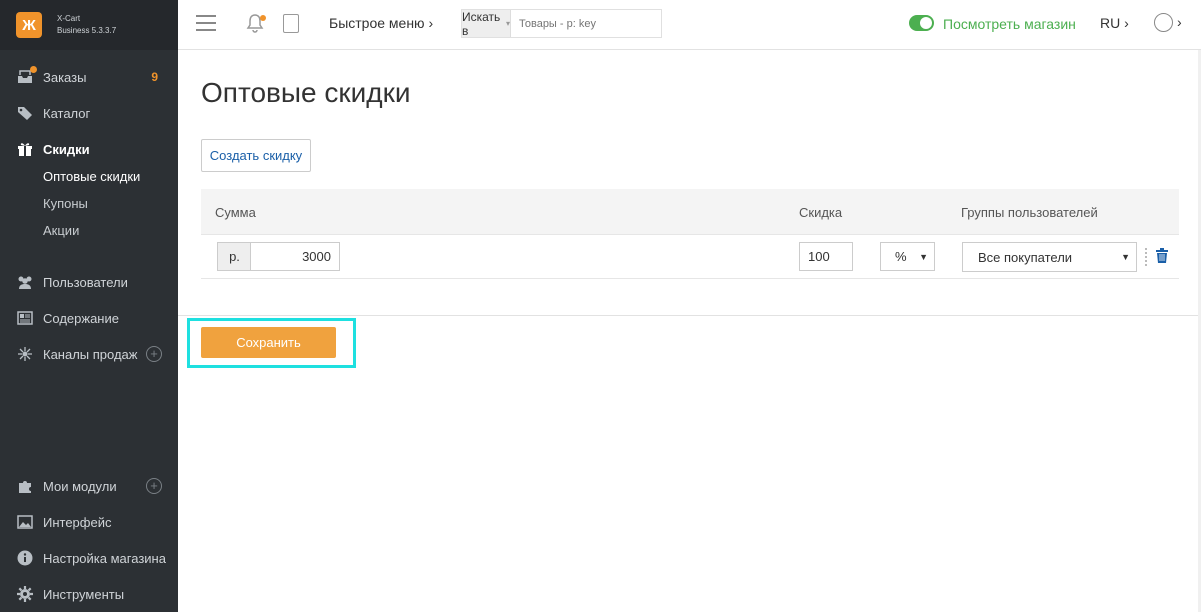 This screenshot has height=612, width=1201. What do you see at coordinates (25, 594) in the screenshot?
I see `gear-icon` at bounding box center [25, 594].